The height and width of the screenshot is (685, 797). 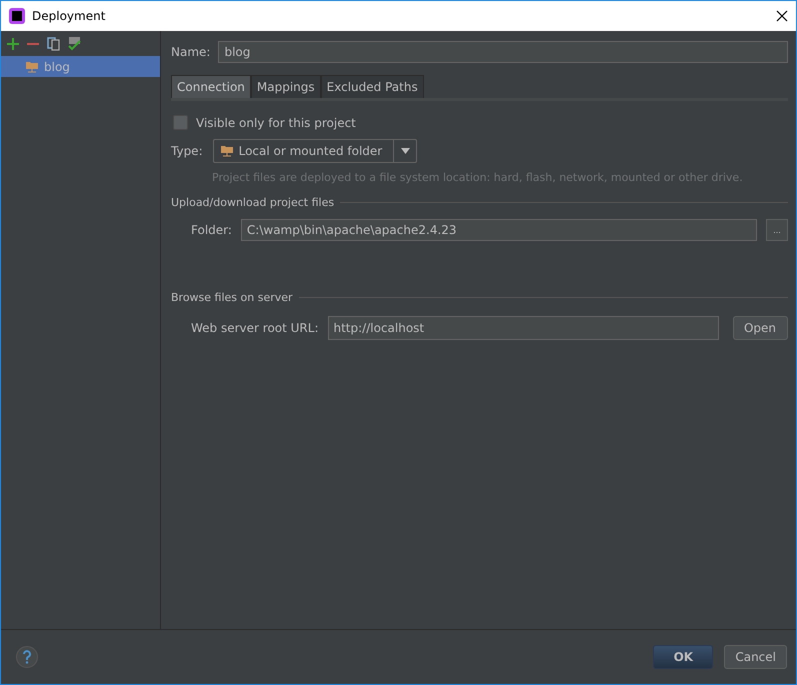 I want to click on dialog-button: Cancel, so click(x=755, y=657).